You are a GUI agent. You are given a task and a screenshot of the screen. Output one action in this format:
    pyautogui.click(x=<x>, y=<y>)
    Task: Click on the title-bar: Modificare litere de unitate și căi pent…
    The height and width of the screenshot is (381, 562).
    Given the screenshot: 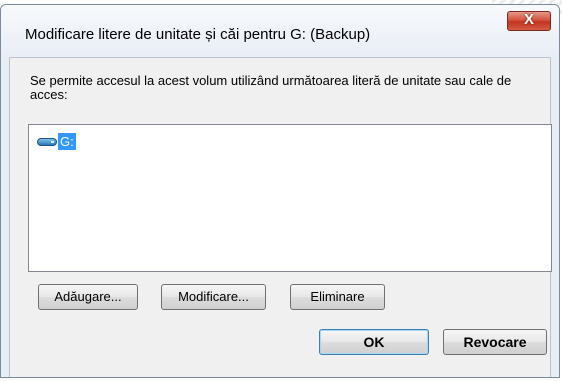 What is the action you would take?
    pyautogui.click(x=280, y=32)
    